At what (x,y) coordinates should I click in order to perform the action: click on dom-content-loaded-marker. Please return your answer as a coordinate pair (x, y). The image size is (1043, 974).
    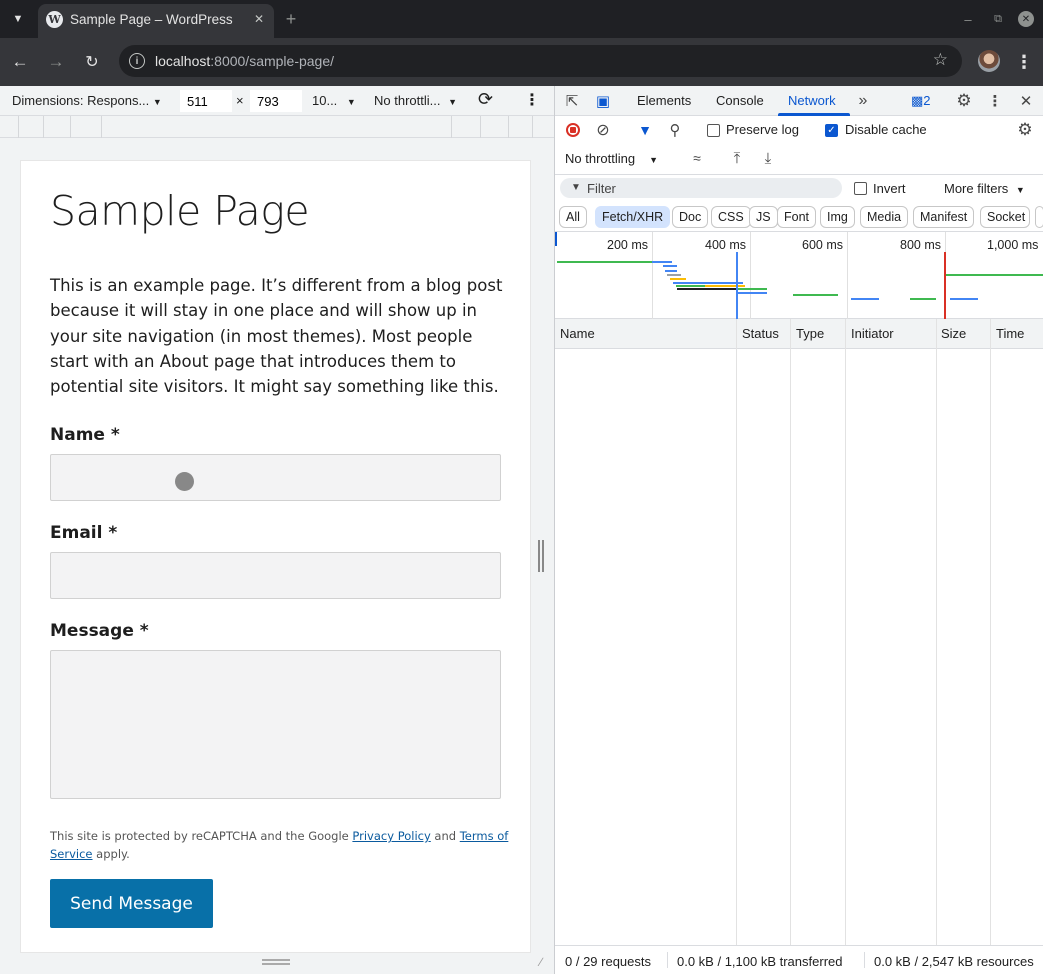
    Looking at the image, I should click on (737, 285).